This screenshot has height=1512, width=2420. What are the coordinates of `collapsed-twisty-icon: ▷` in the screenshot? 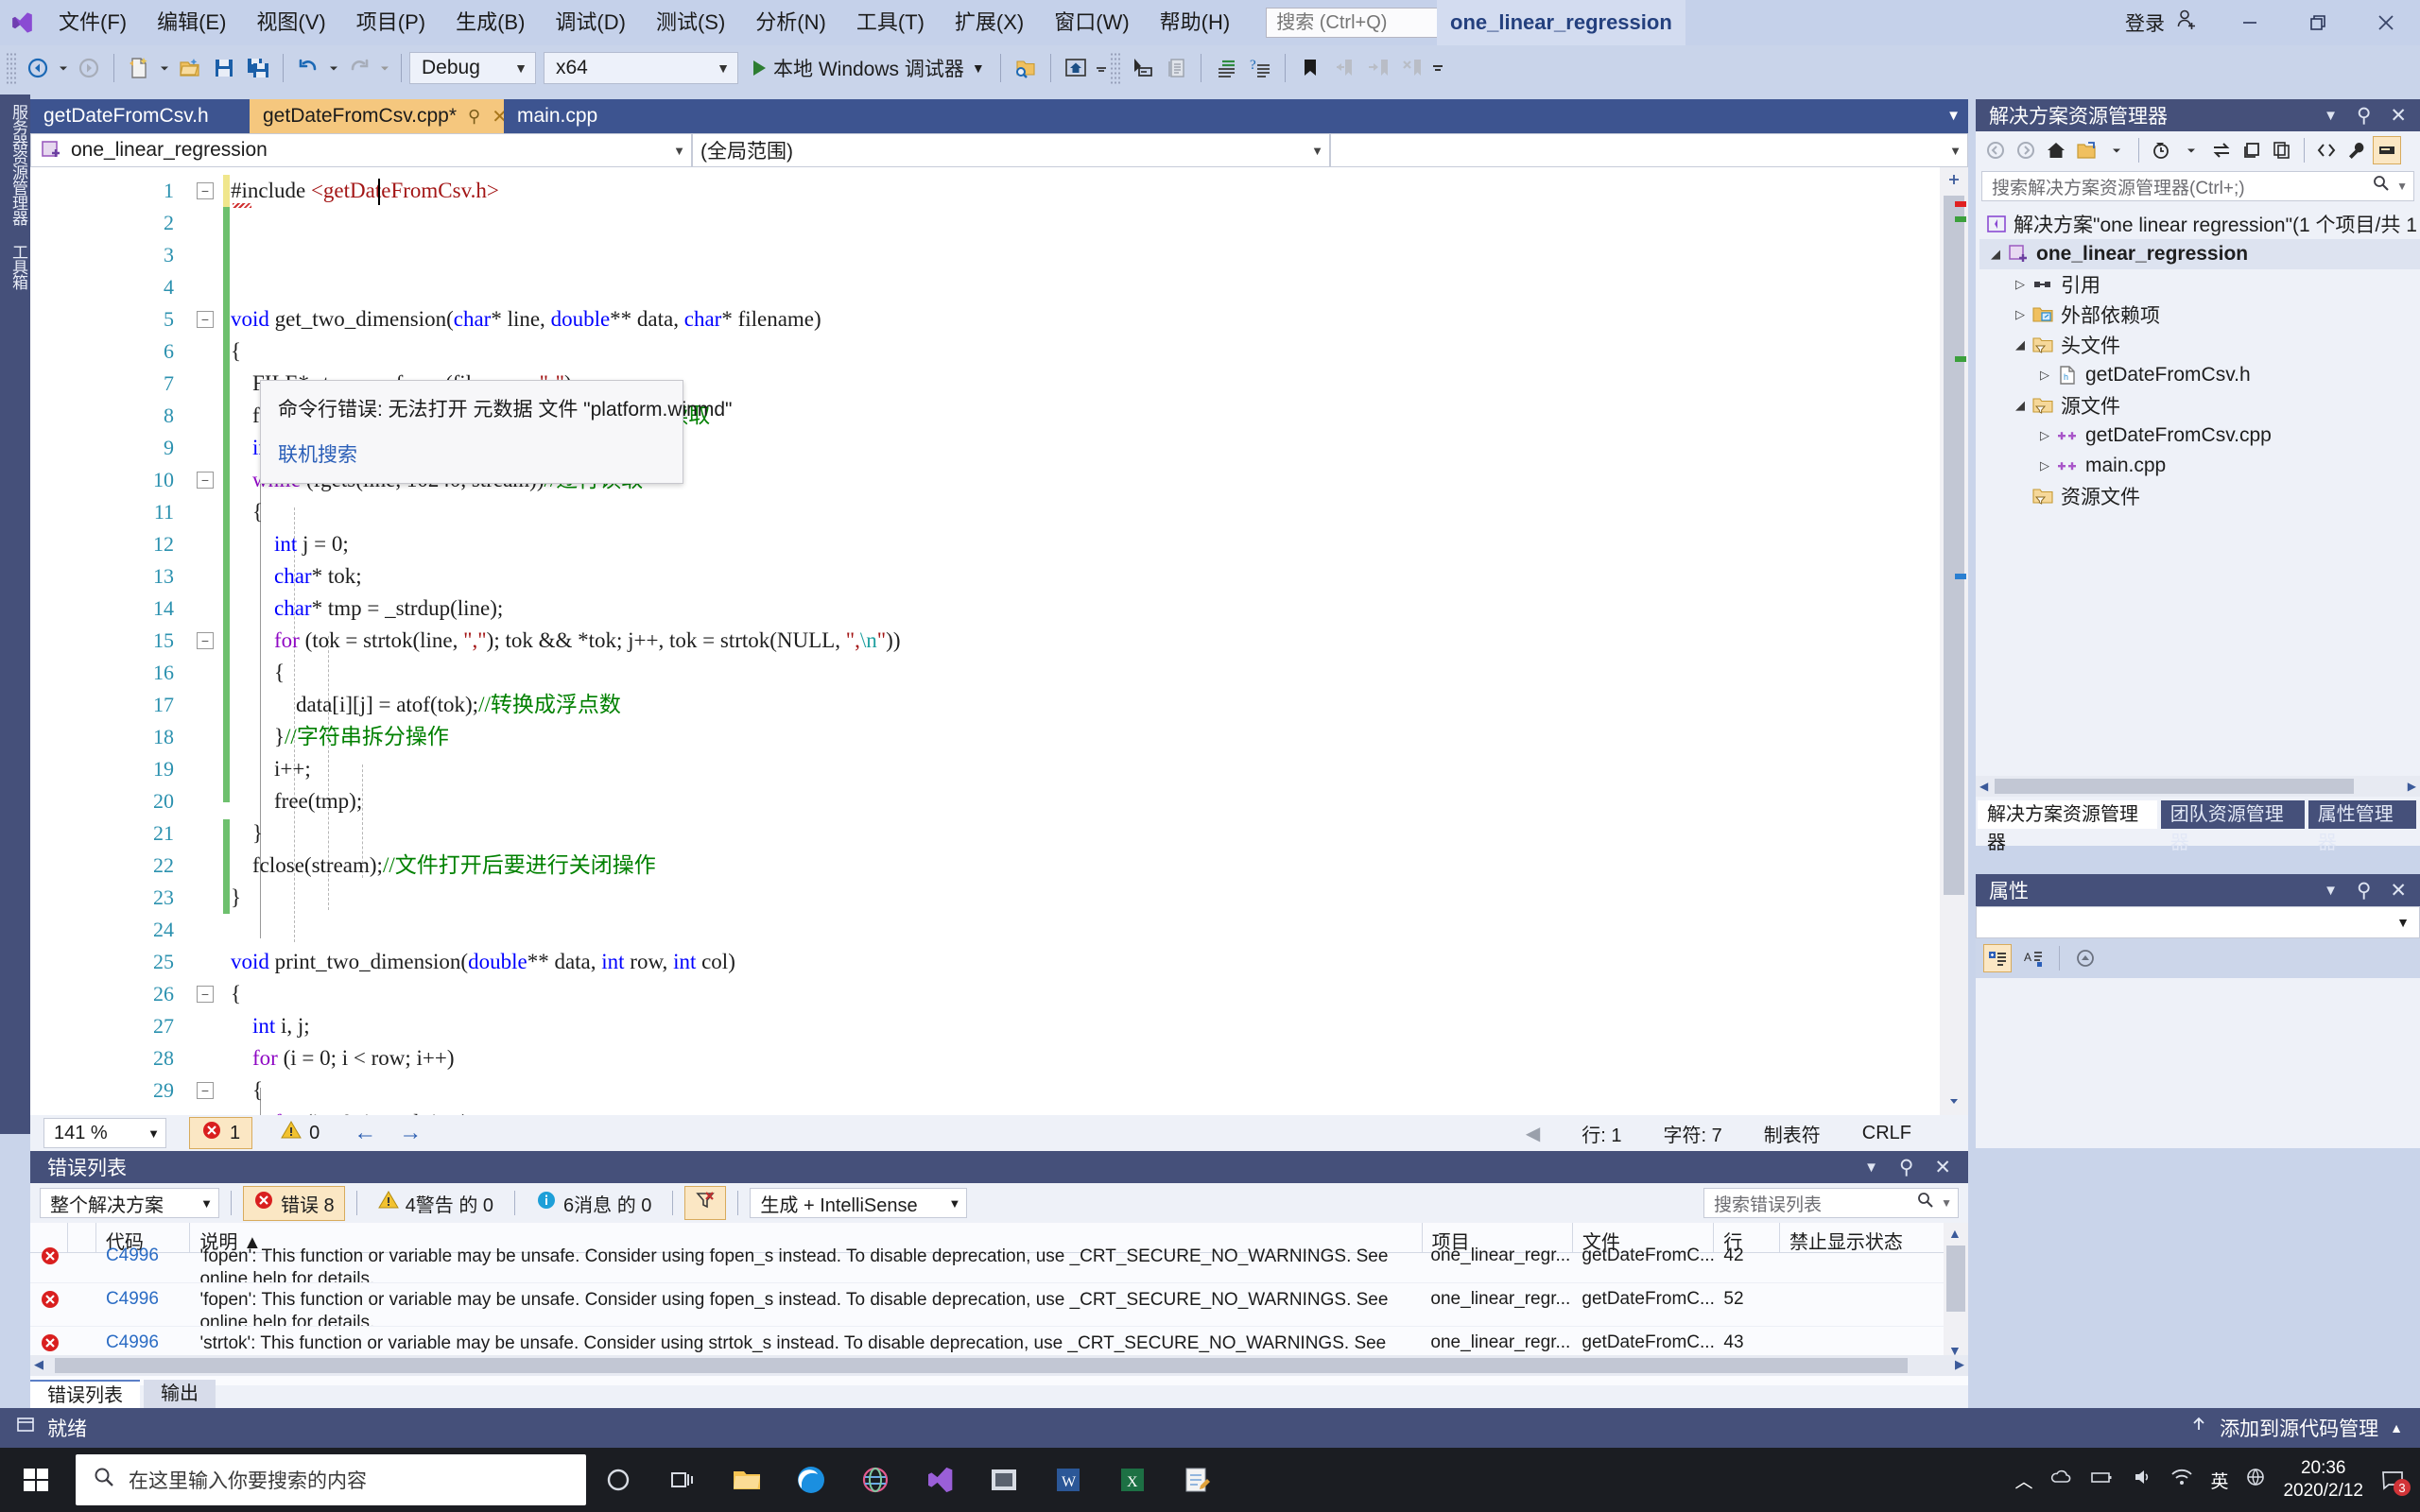 It's located at (2021, 314).